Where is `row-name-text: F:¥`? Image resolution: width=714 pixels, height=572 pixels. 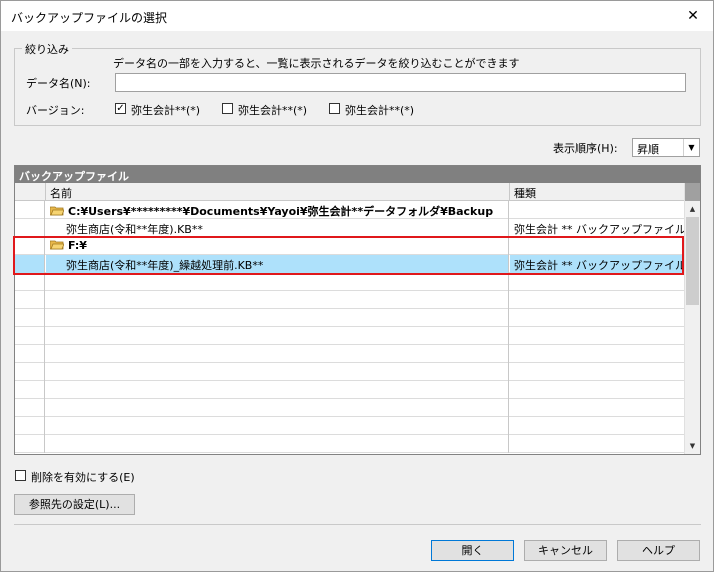
row-name-text: F:¥ is located at coordinates (77, 245).